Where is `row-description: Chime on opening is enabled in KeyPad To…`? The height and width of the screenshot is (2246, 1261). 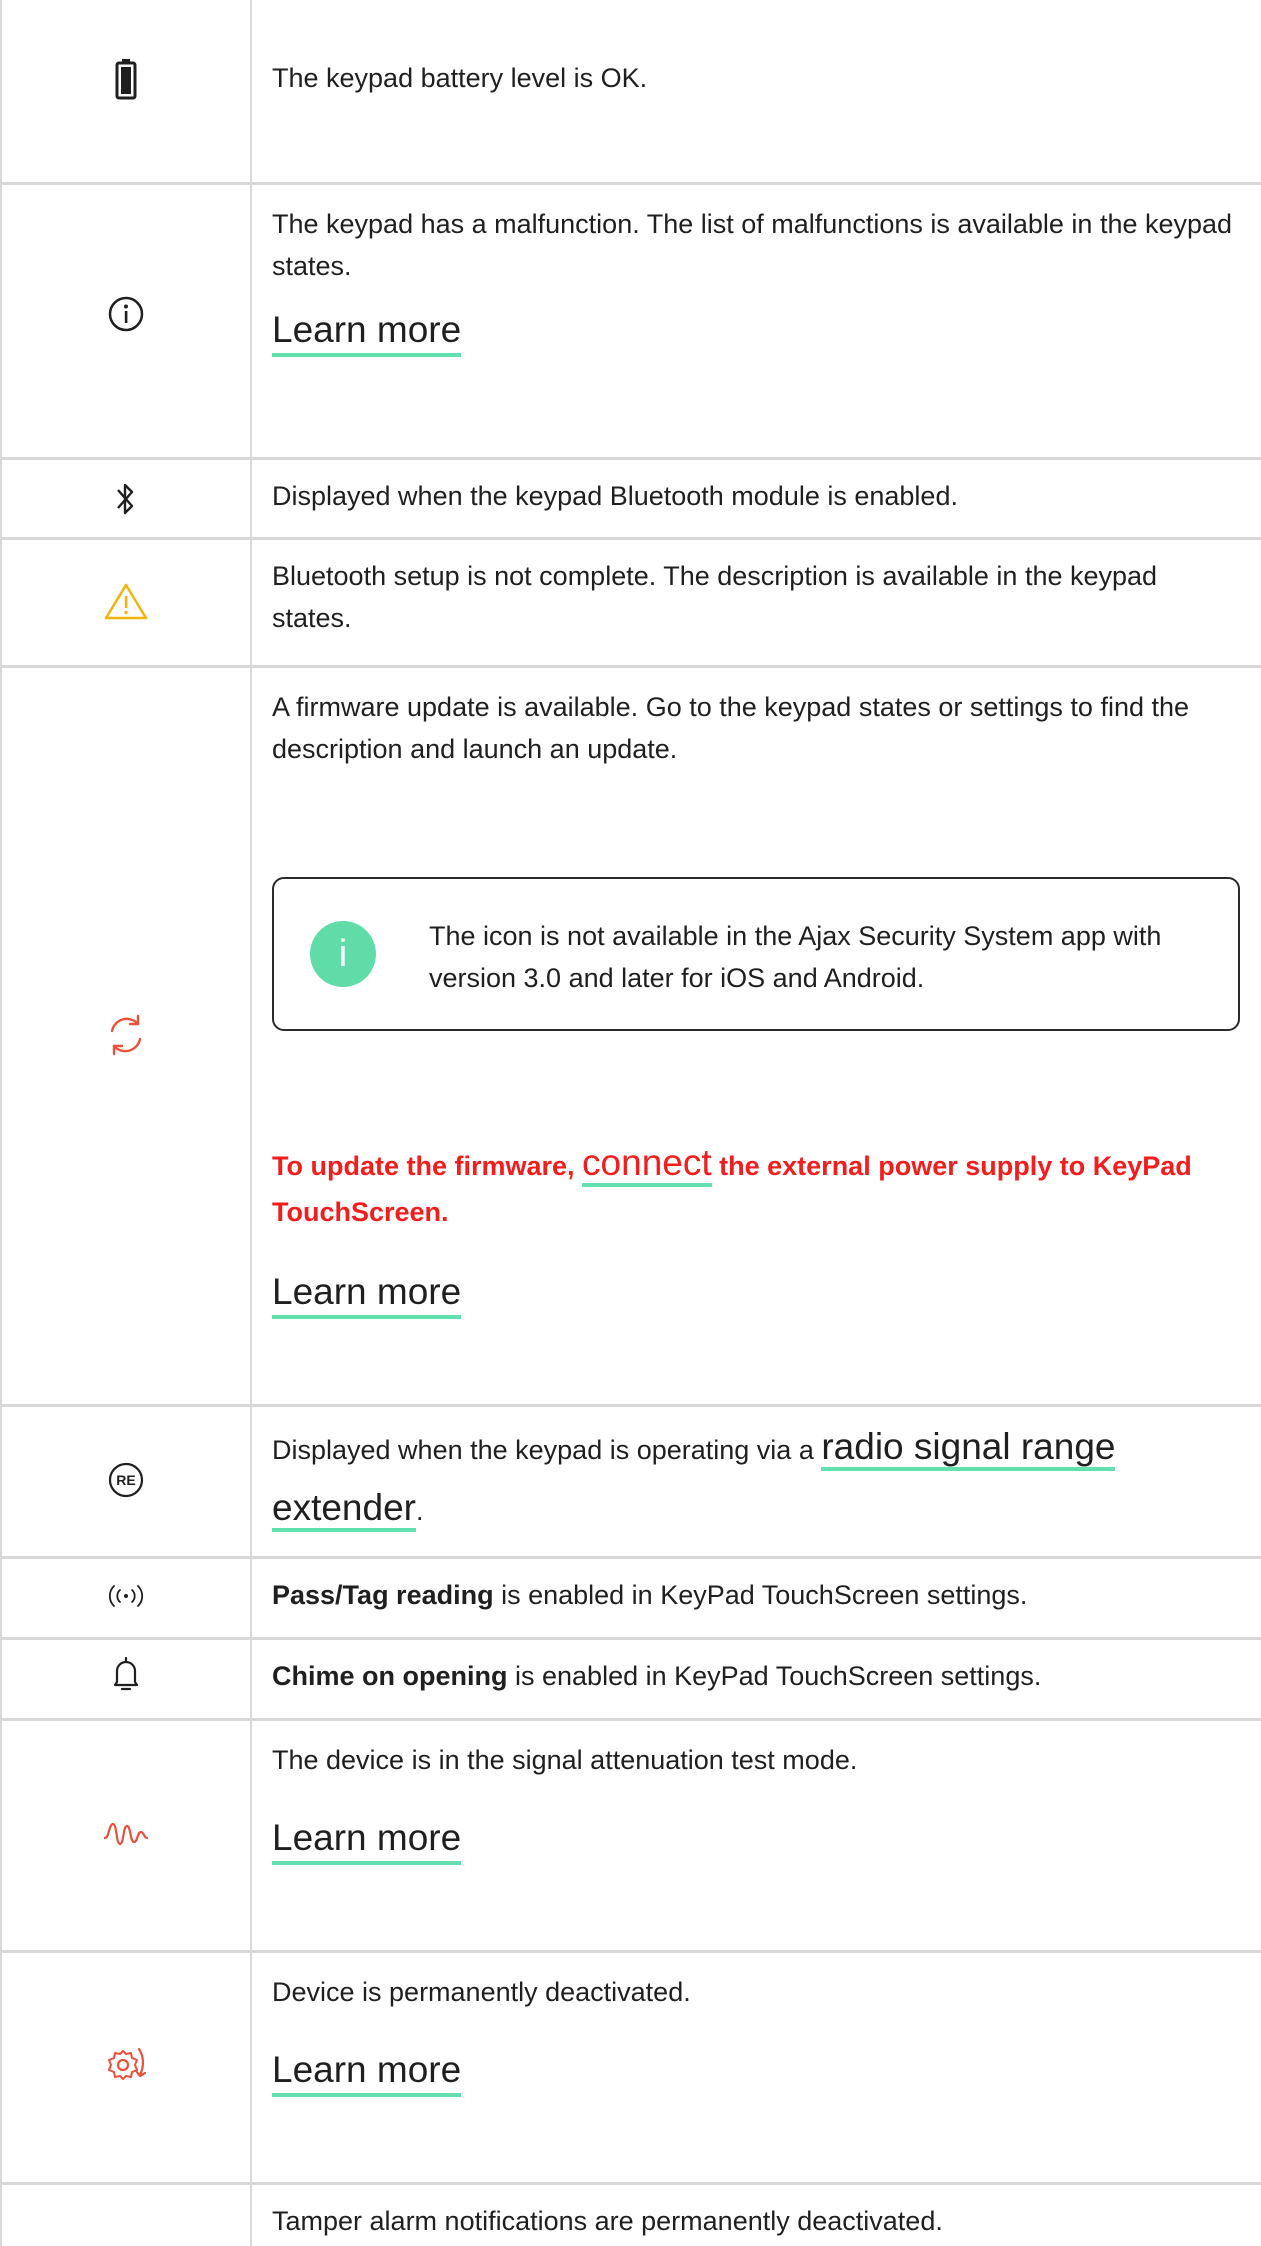
row-description: Chime on opening is enabled in KeyPad To… is located at coordinates (757, 1676).